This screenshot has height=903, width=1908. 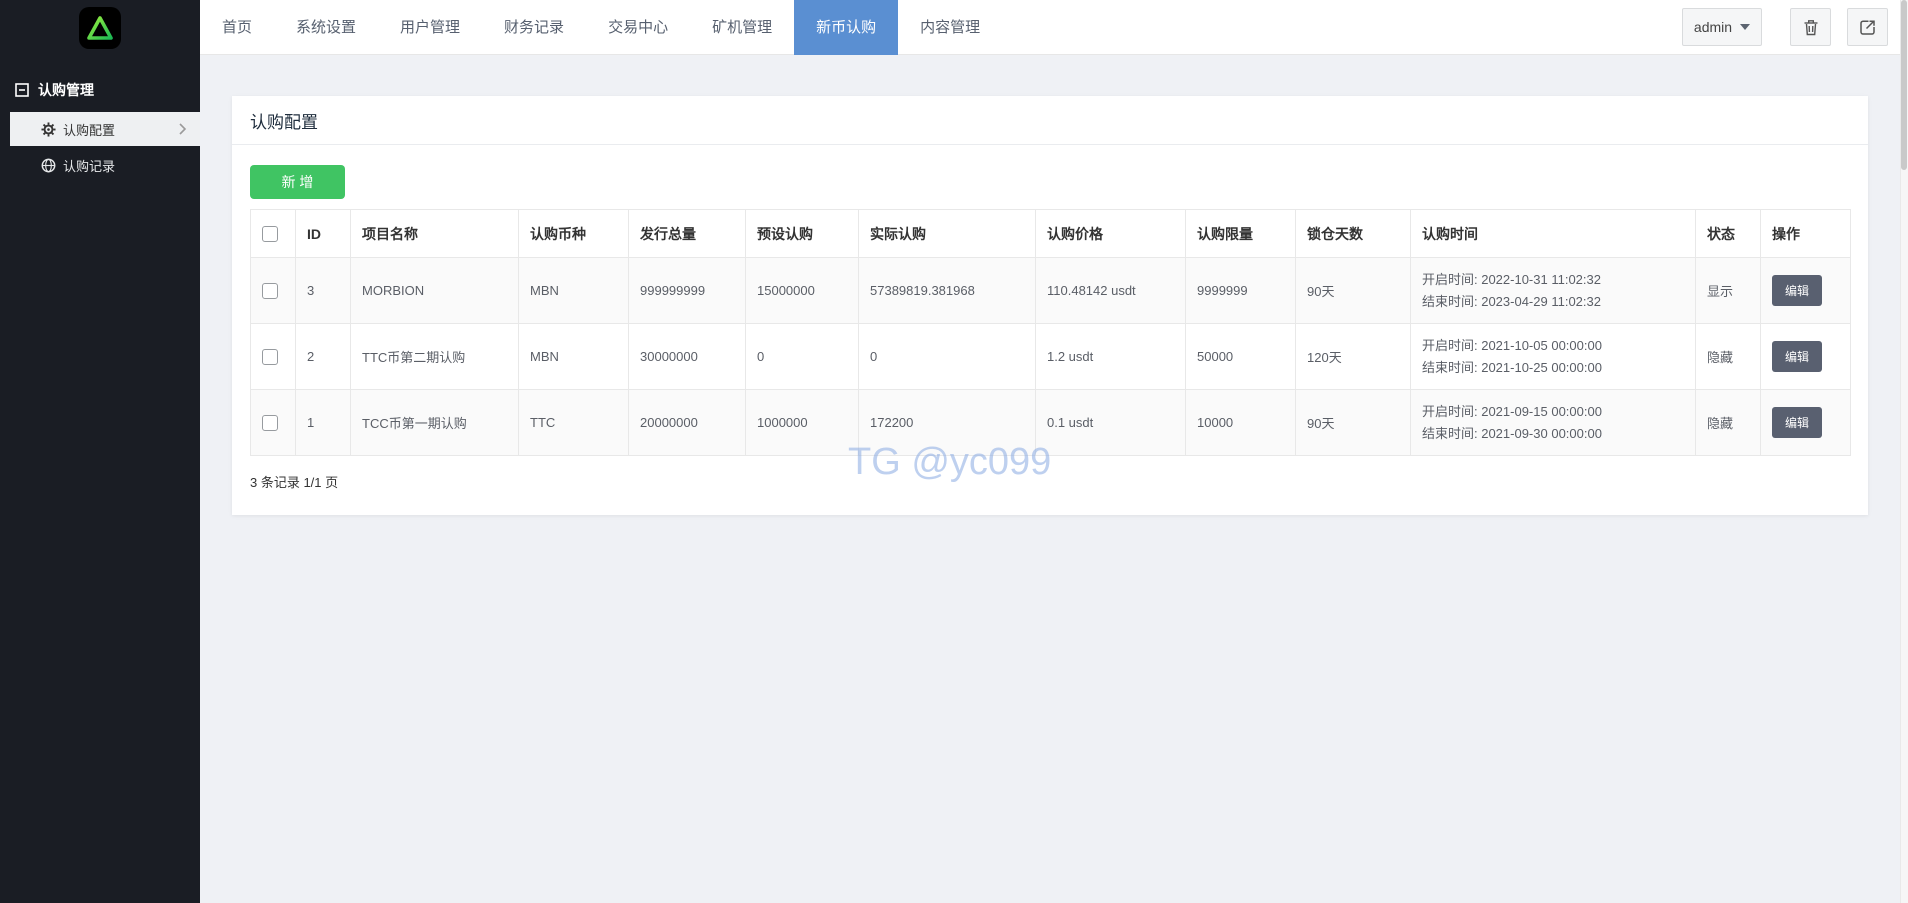 What do you see at coordinates (1512, 345) in the screenshot?
I see `time-start: 开启时间: 2021-10-05 00:00:00` at bounding box center [1512, 345].